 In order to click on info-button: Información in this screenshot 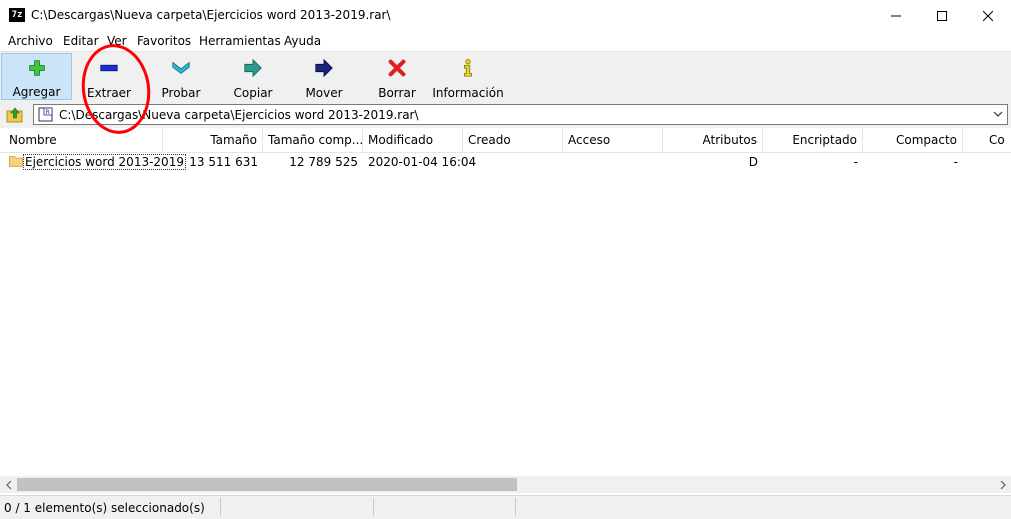, I will do `click(468, 76)`.